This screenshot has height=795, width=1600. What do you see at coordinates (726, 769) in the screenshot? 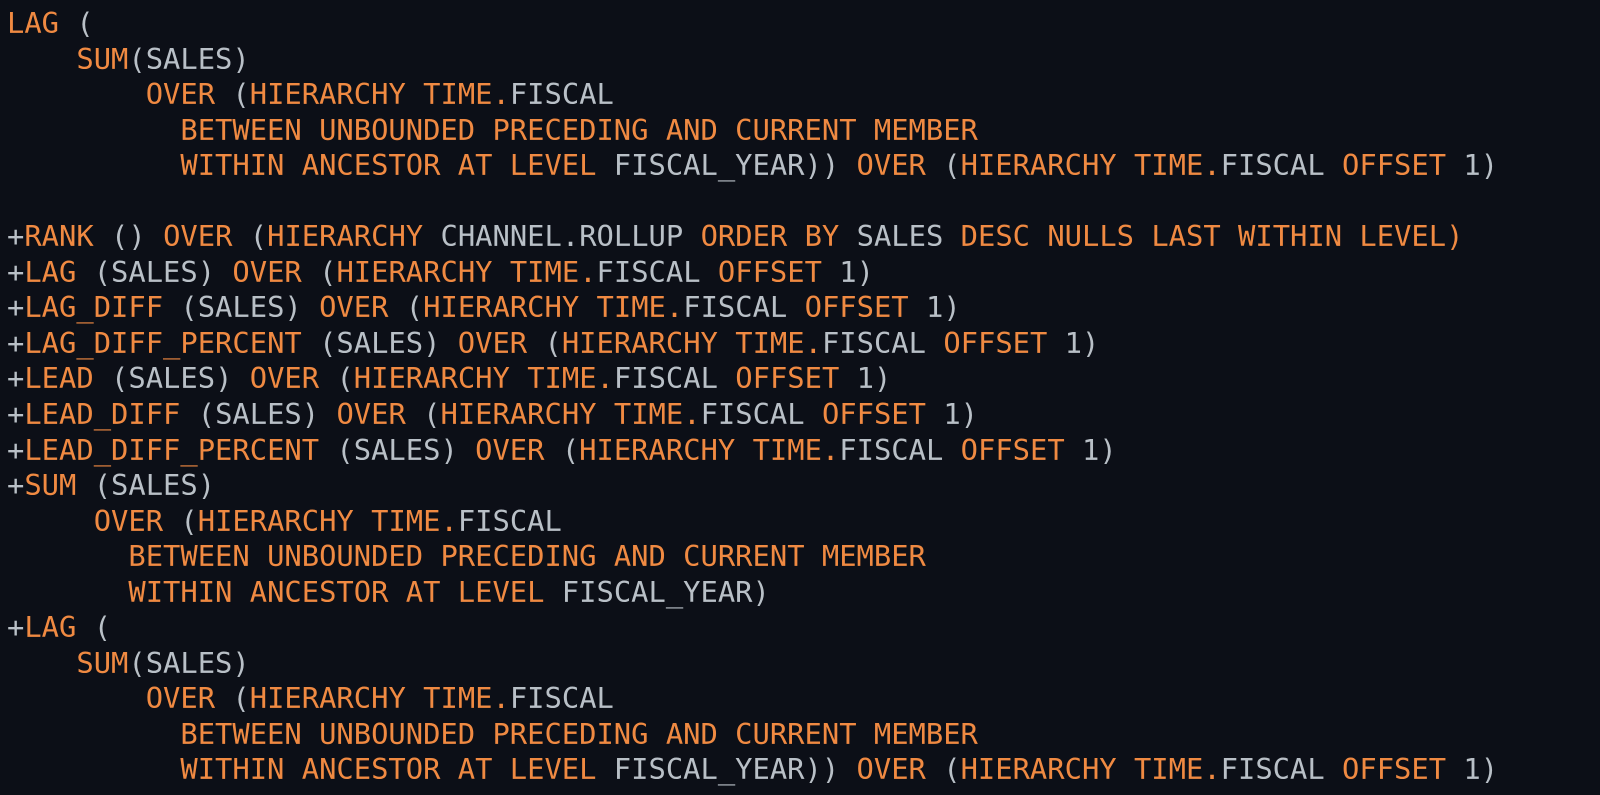
I see `sql-identifier-token: FISCAL_YEAR))` at bounding box center [726, 769].